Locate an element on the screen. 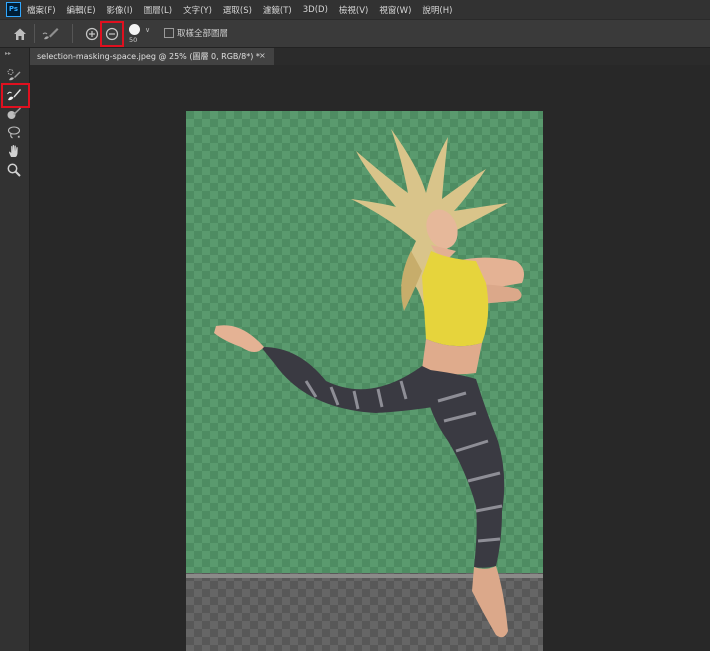 Image resolution: width=710 pixels, height=651 pixels. brush-size-dot-icon is located at coordinates (134, 29).